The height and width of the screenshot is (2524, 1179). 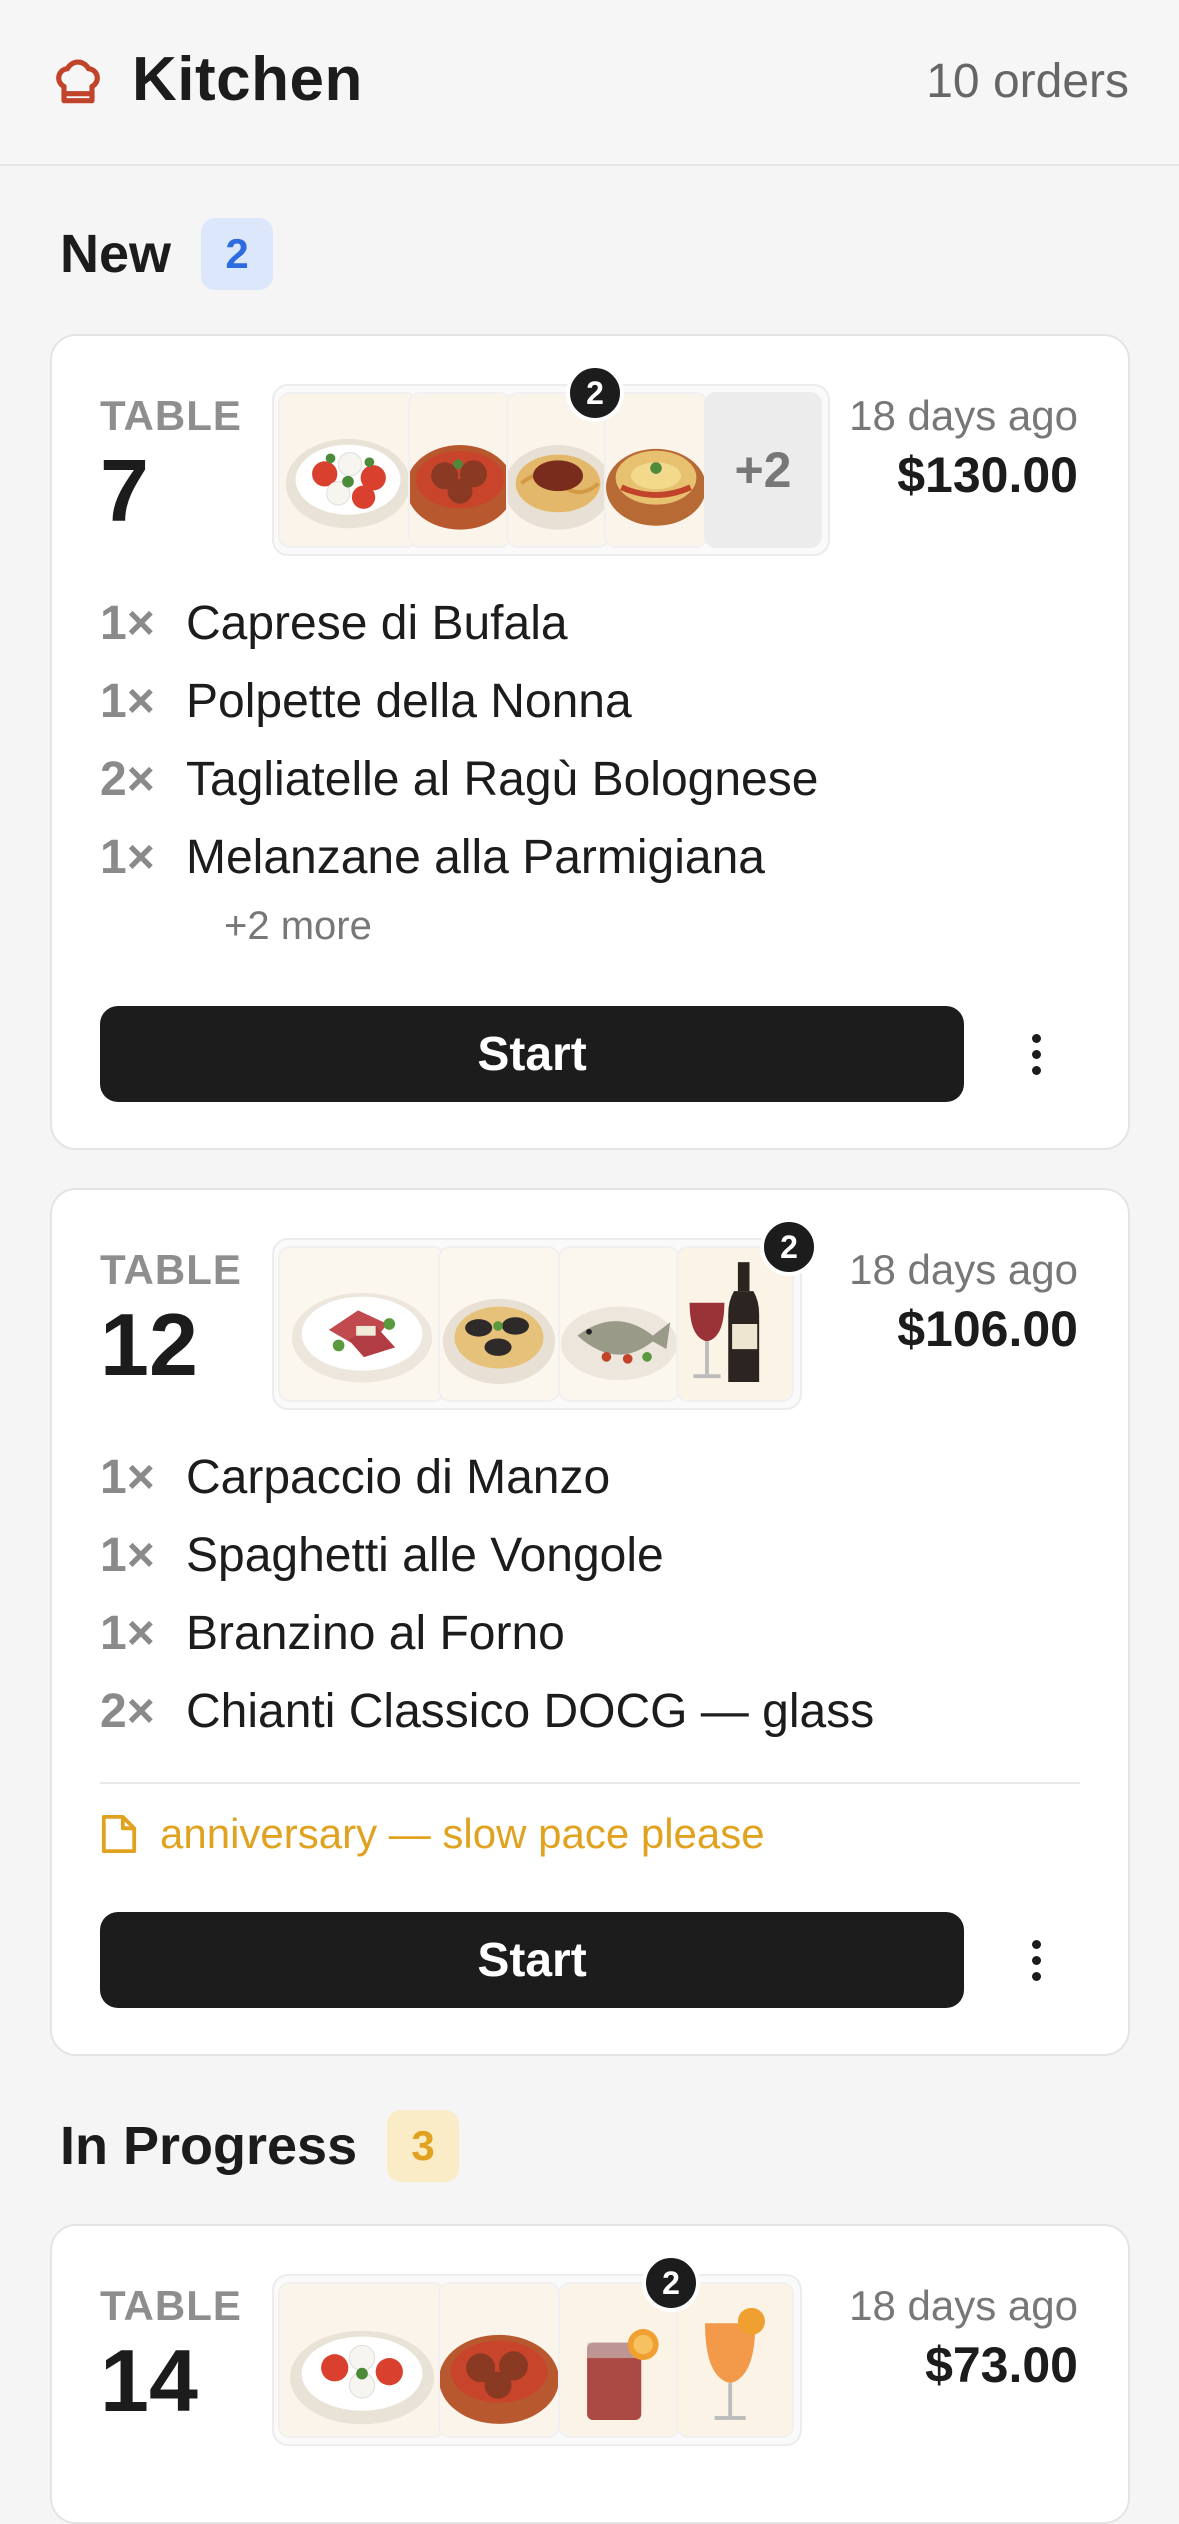 What do you see at coordinates (459, 779) in the screenshot?
I see `list-item: 2× Tagliatelle al Ragù Bolognese` at bounding box center [459, 779].